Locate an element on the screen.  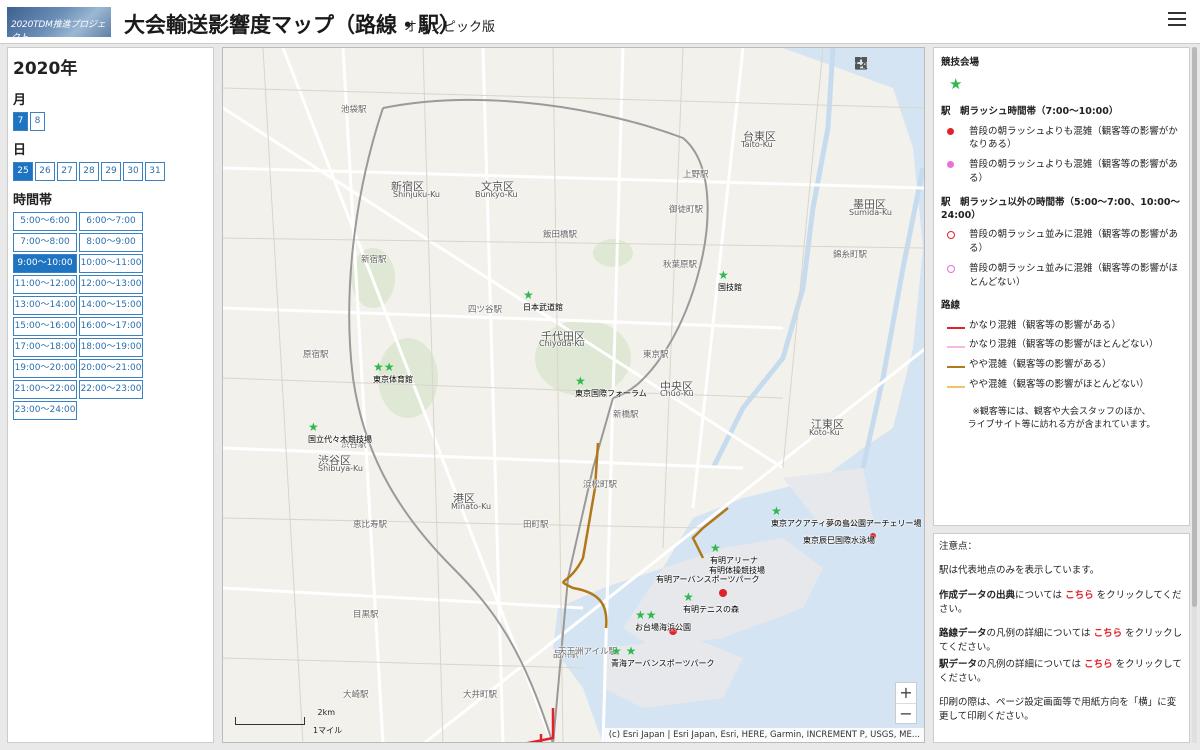
venue-marker: 東京辰巳国際水泳場 is located at coordinates (839, 540).